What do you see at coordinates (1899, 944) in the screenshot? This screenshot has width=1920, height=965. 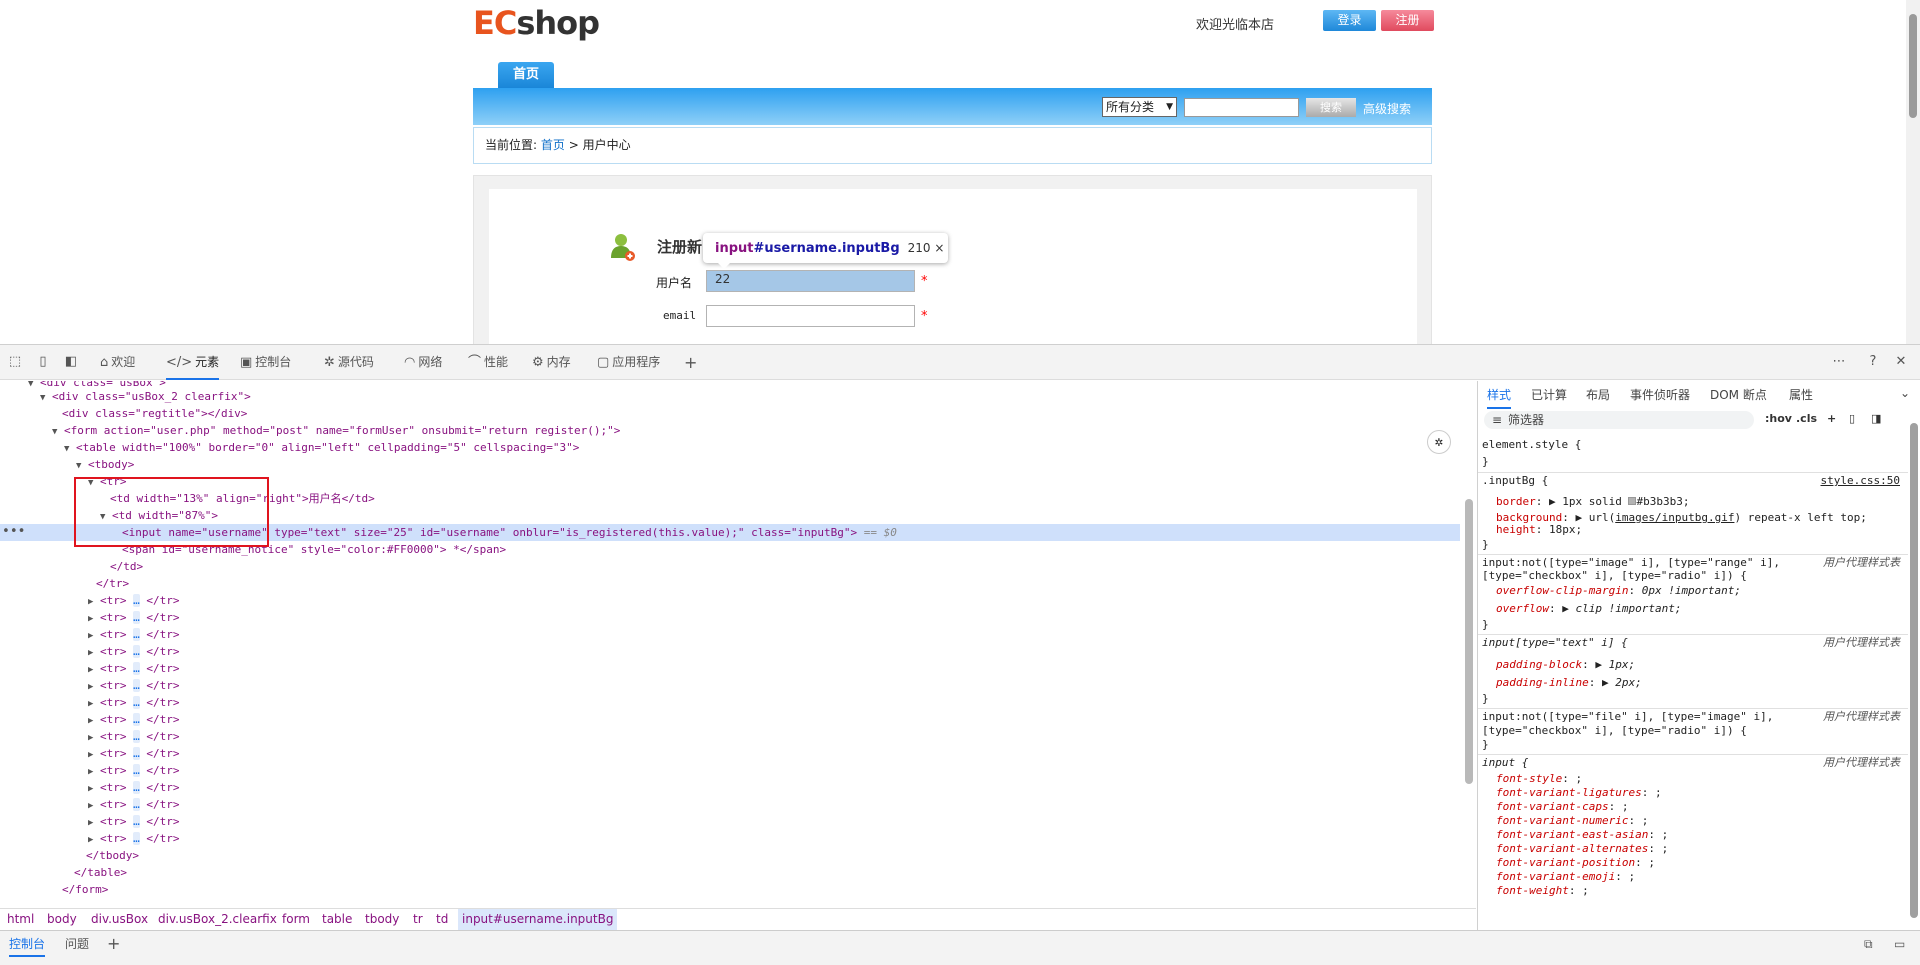 I see `close-drawer-icon: ▭` at bounding box center [1899, 944].